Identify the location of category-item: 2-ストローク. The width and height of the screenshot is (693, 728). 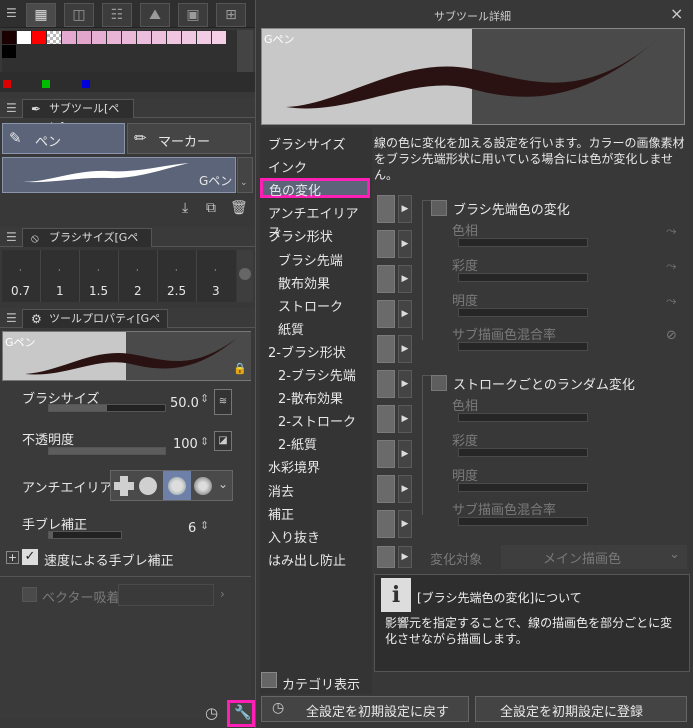
(316, 419).